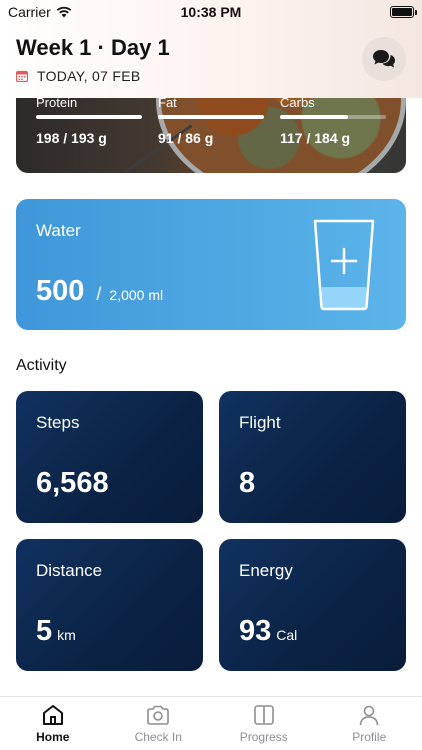 The height and width of the screenshot is (750, 422). Describe the element at coordinates (158, 715) in the screenshot. I see `camera-icon` at that location.